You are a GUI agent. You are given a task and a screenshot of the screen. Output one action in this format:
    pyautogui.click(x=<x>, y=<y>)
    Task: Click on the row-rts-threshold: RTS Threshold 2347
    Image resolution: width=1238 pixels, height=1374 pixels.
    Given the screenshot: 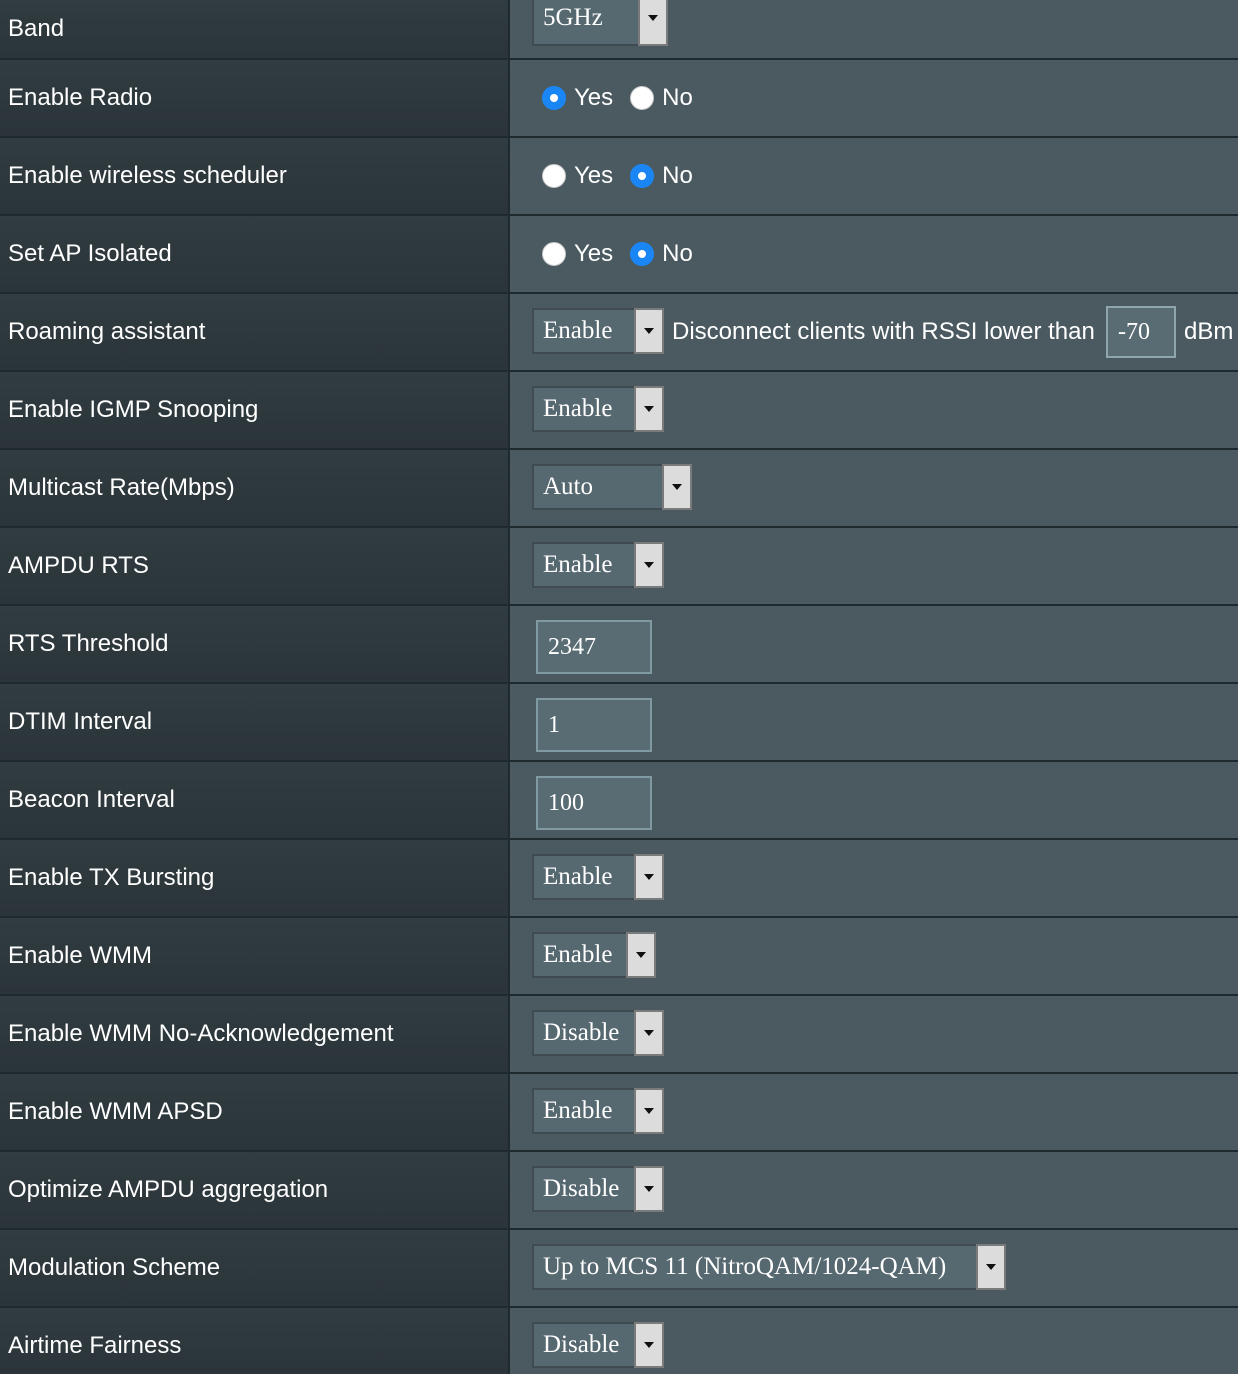 What is the action you would take?
    pyautogui.click(x=619, y=645)
    